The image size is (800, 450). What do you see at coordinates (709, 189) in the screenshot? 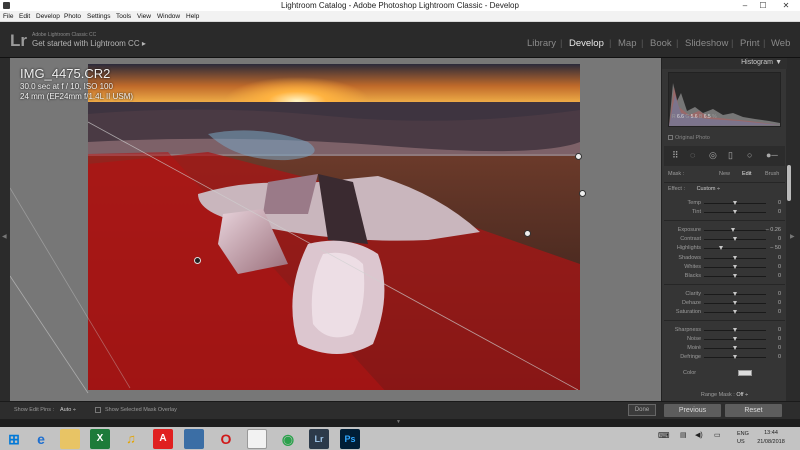
I see `effect-preset-dropdown: Custom ÷` at bounding box center [709, 189].